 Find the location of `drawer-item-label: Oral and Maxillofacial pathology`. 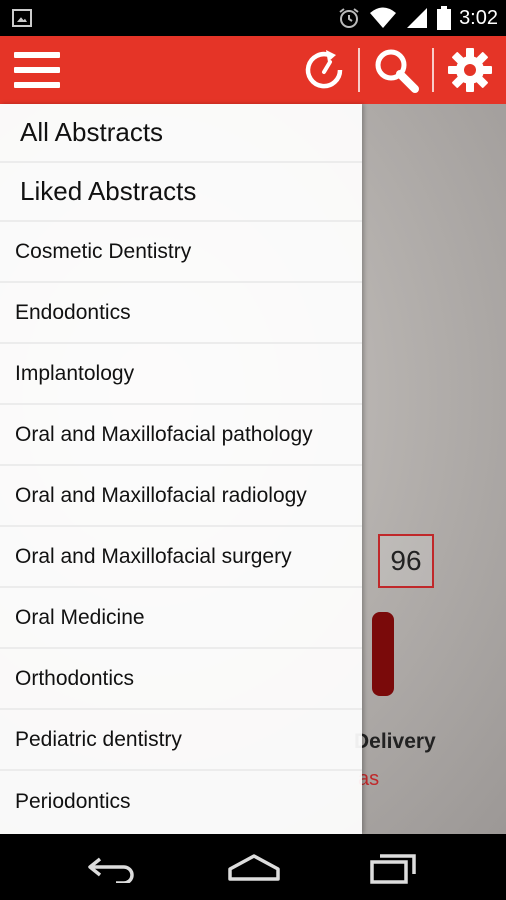

drawer-item-label: Oral and Maxillofacial pathology is located at coordinates (164, 434).